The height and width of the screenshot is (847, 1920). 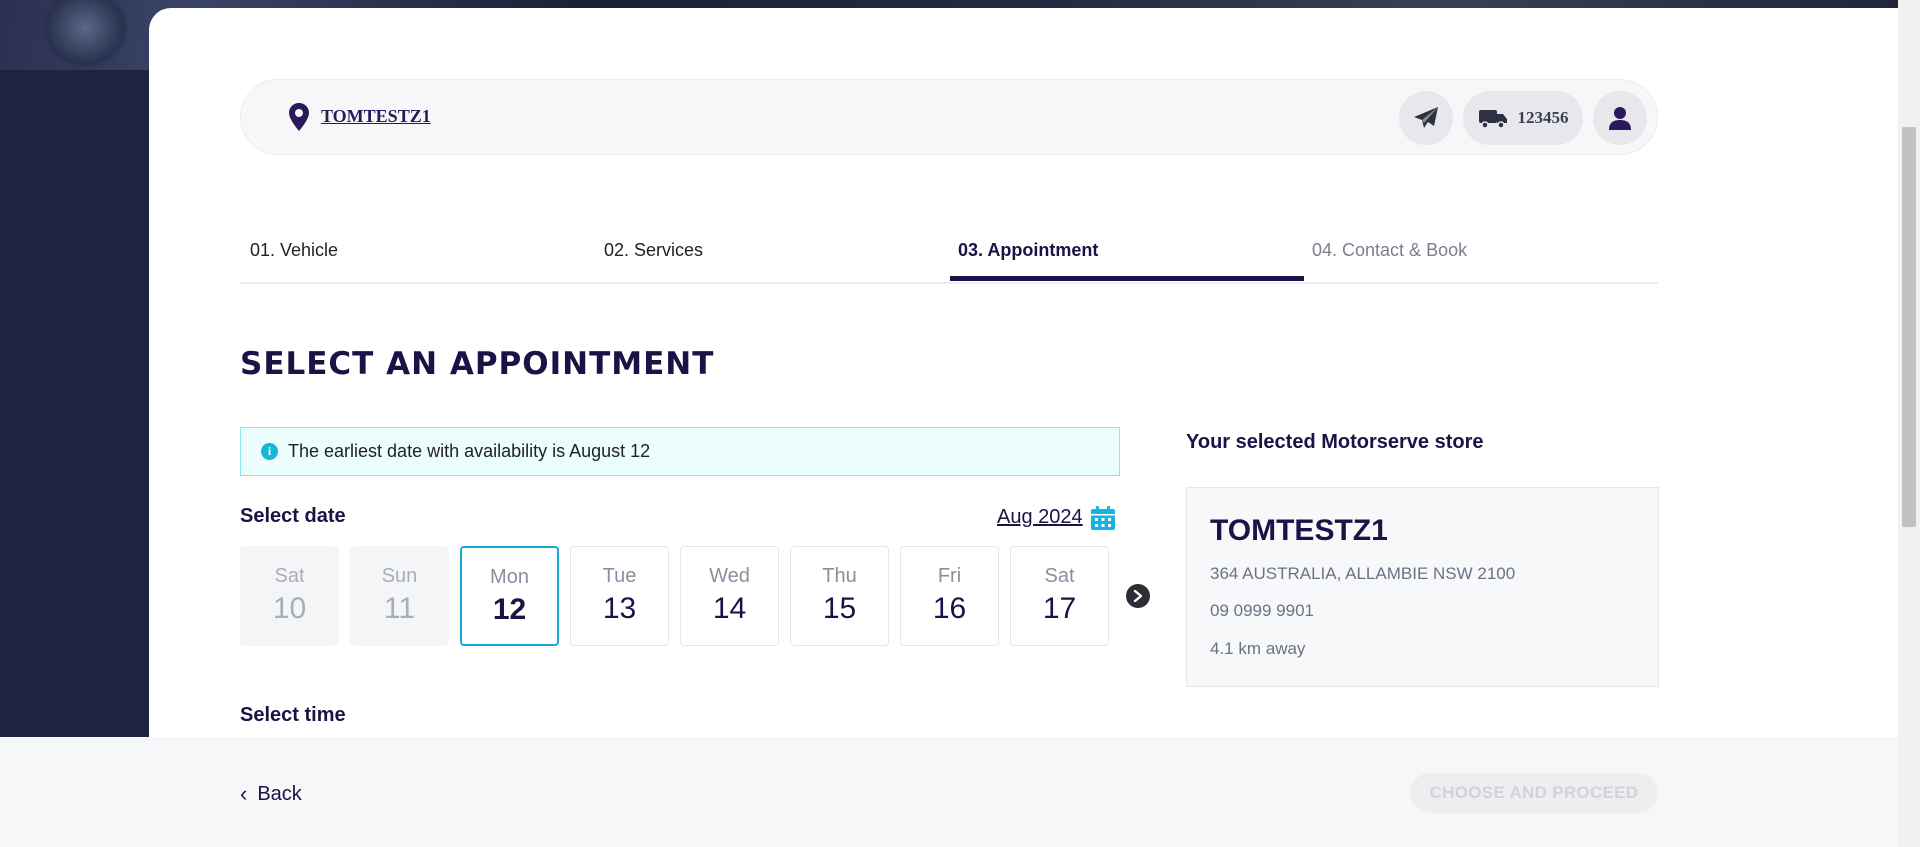 What do you see at coordinates (1492, 119) in the screenshot?
I see `truck-icon` at bounding box center [1492, 119].